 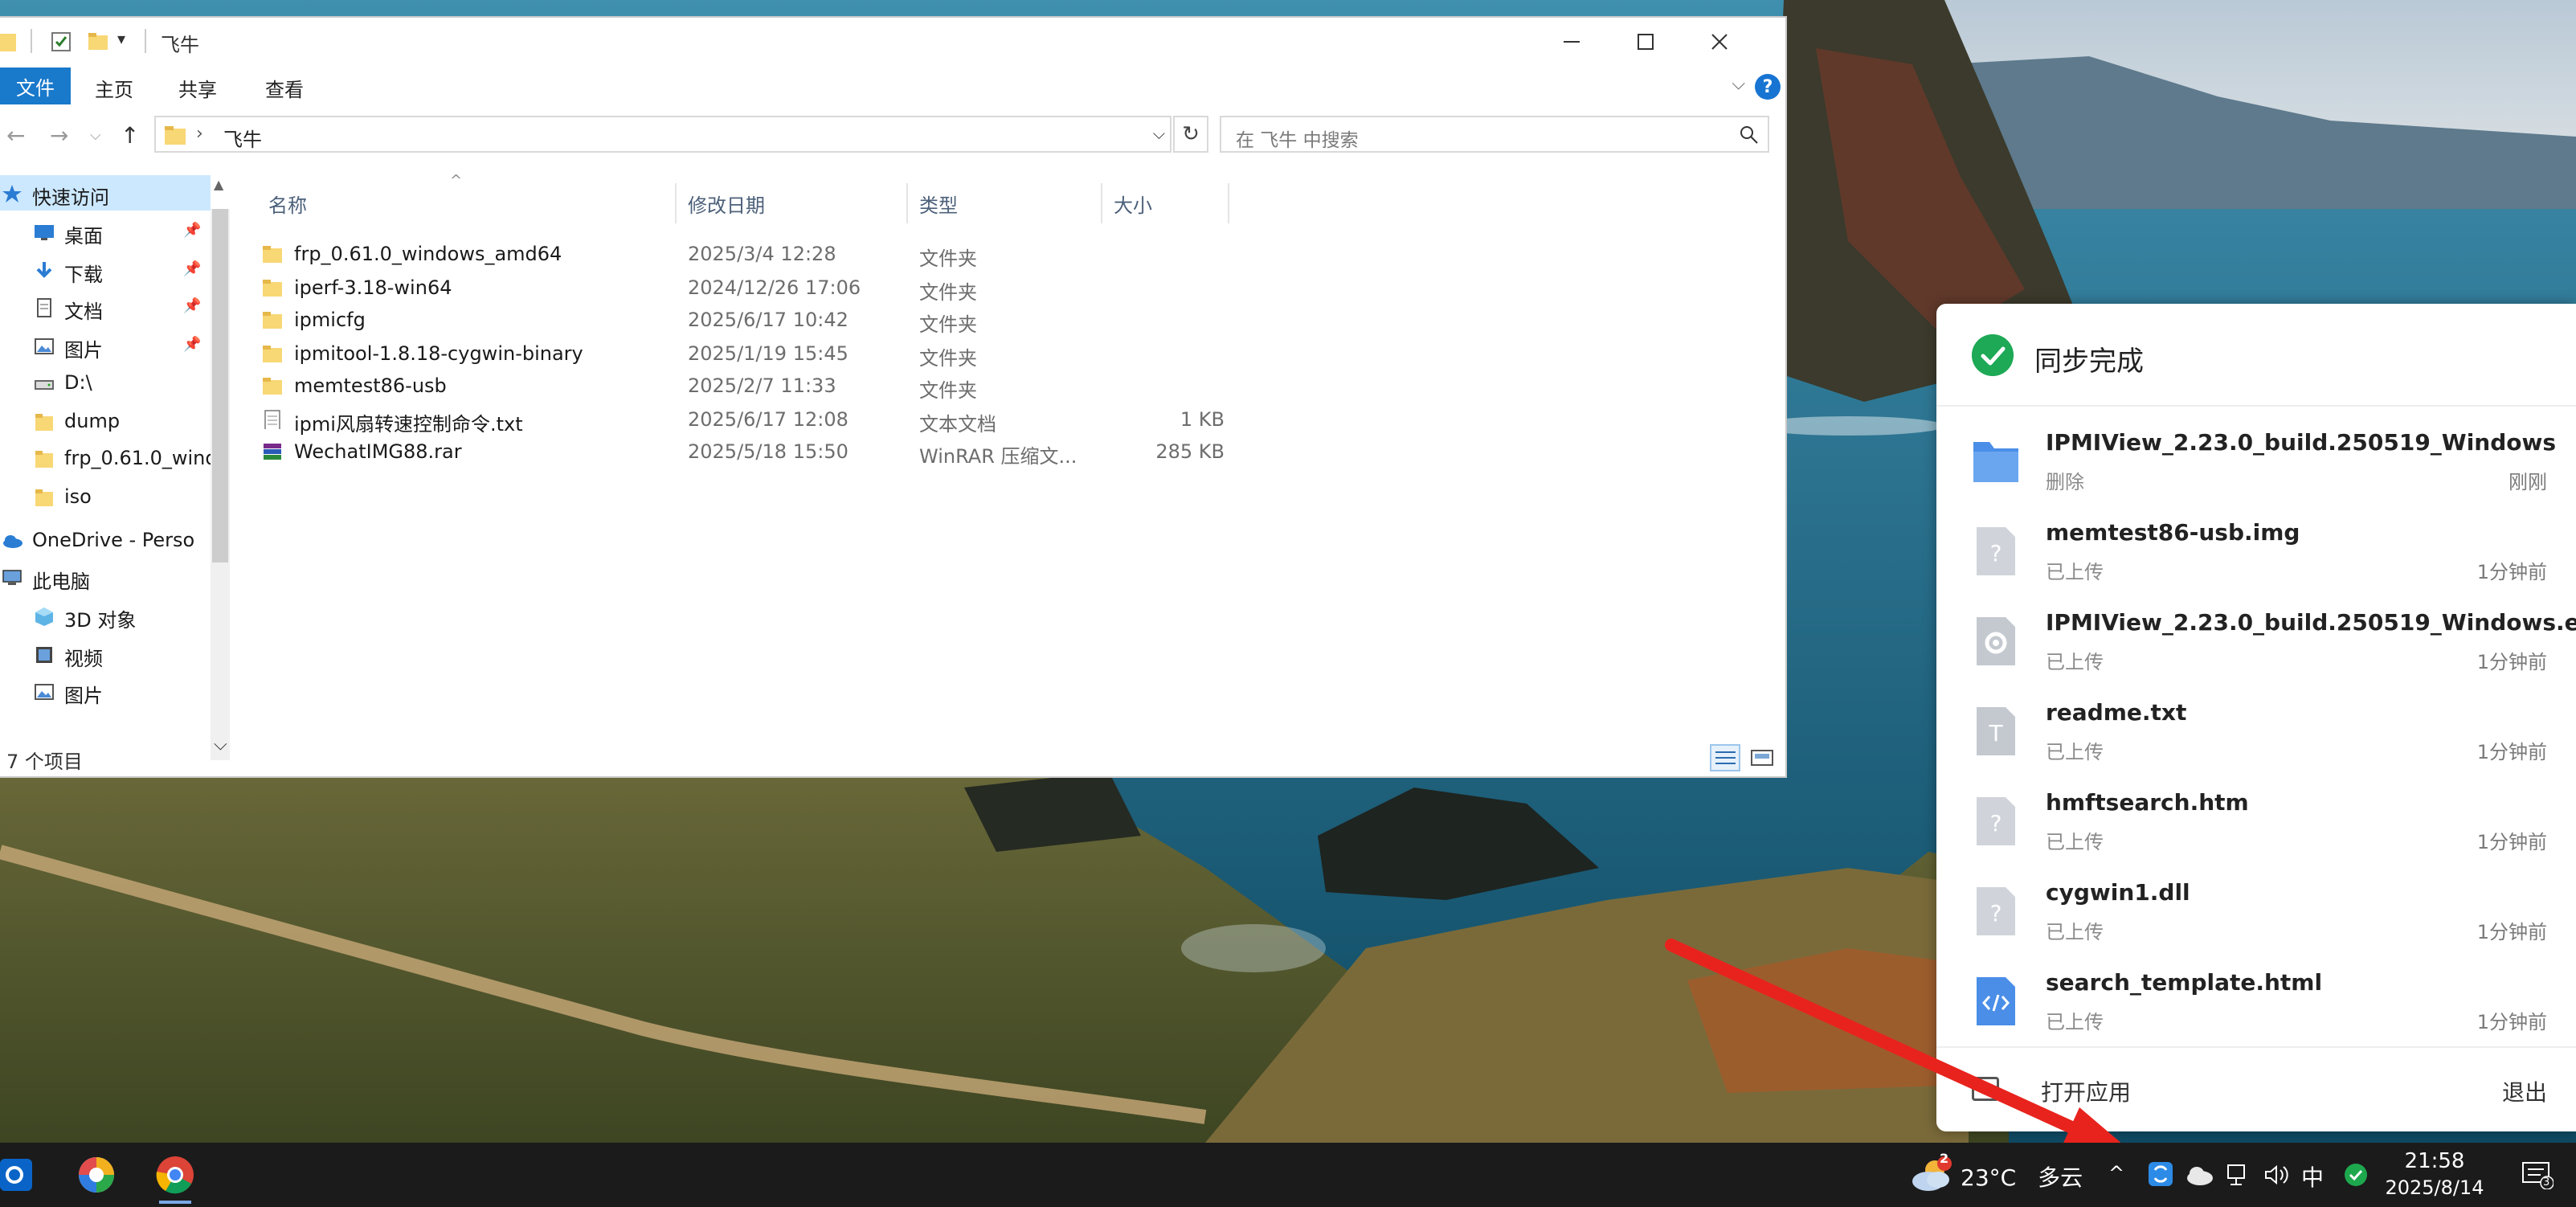 I want to click on nav-item: 视频, so click(x=106, y=654).